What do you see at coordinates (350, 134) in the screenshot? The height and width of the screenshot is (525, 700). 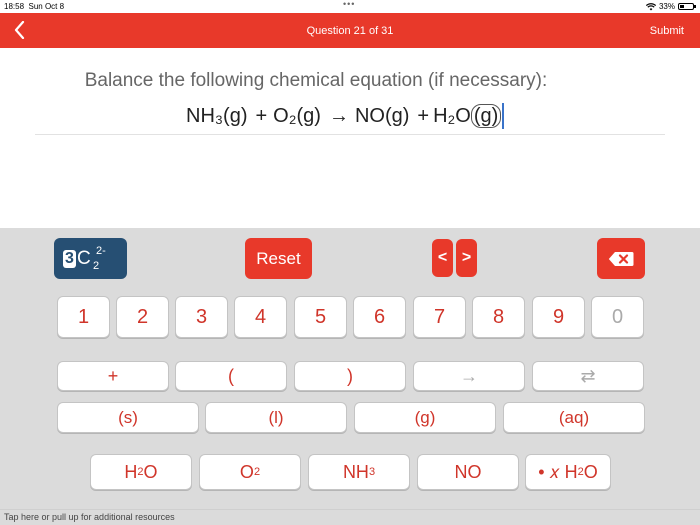 I see `equation-divider` at bounding box center [350, 134].